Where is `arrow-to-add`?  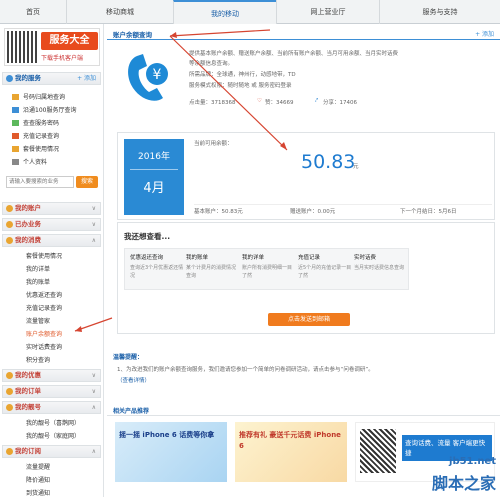 arrow-to-add is located at coordinates (220, 33).